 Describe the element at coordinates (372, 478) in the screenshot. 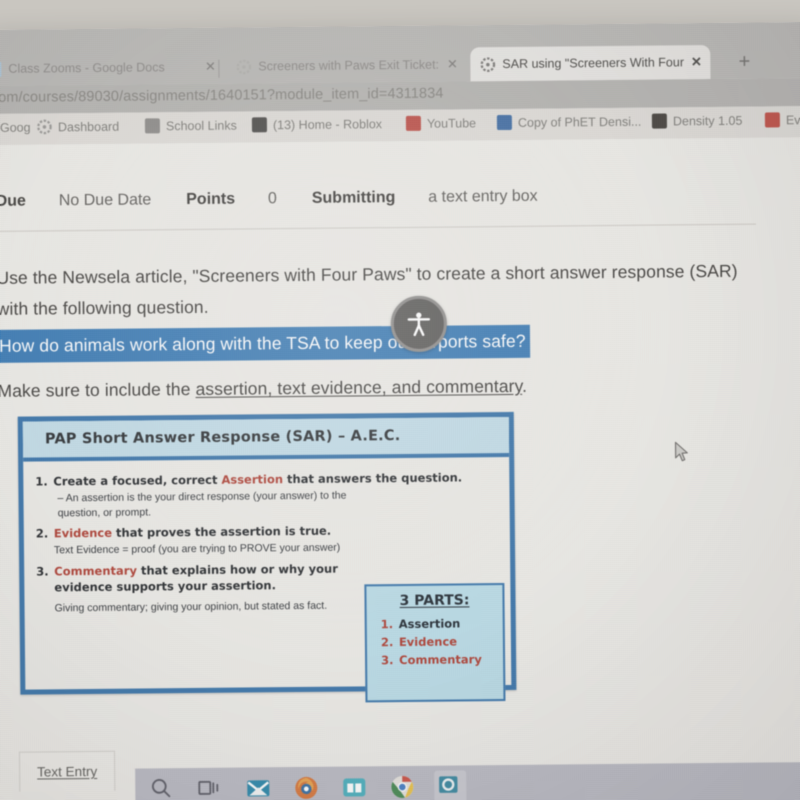

I see `sar-item-1-after: that answers the question.` at that location.